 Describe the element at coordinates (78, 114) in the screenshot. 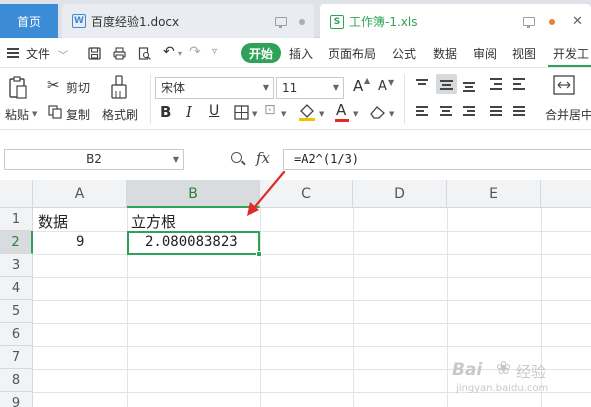

I see `copy-button: 复制` at that location.